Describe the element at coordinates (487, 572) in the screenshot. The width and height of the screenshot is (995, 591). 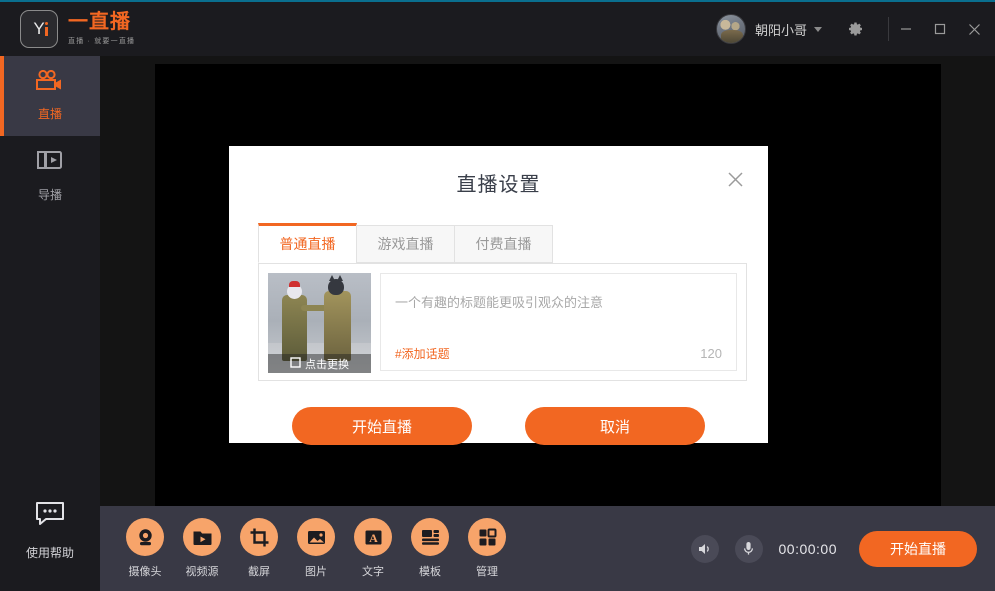
I see `tool-label: 管理` at that location.